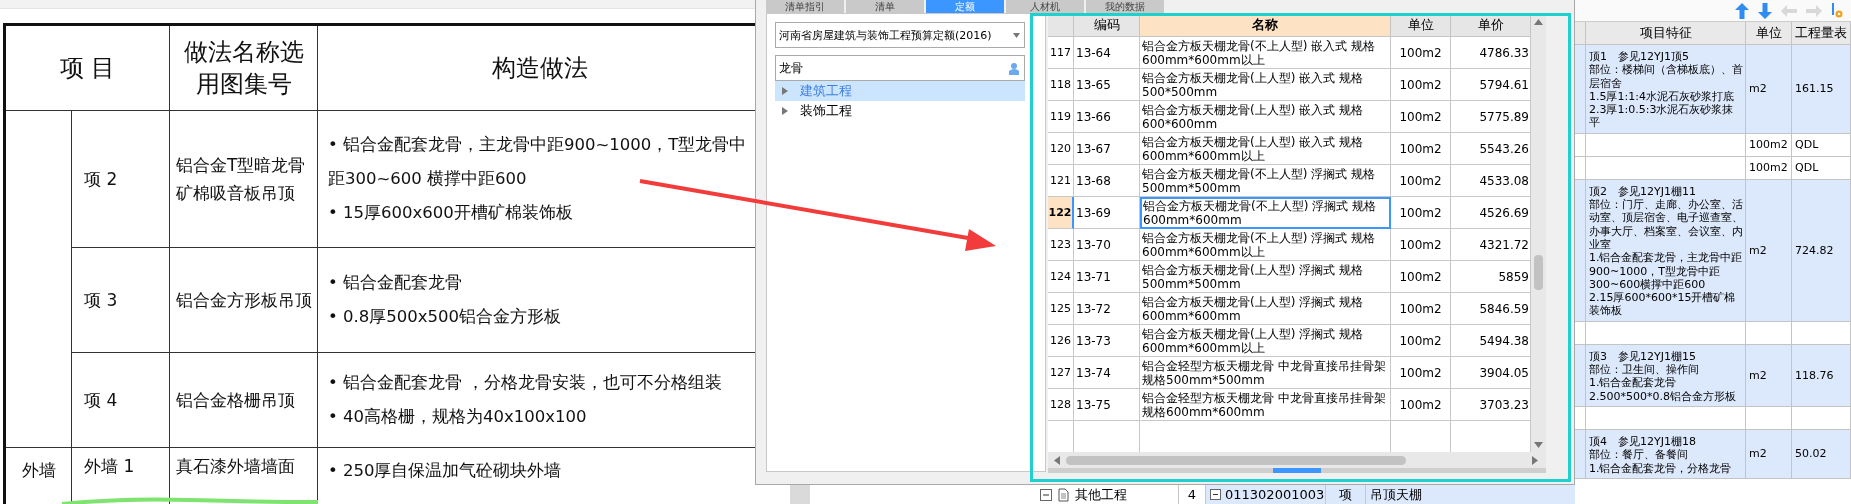 The height and width of the screenshot is (504, 1851). Describe the element at coordinates (1107, 26) in the screenshot. I see `column-header: 编码` at that location.